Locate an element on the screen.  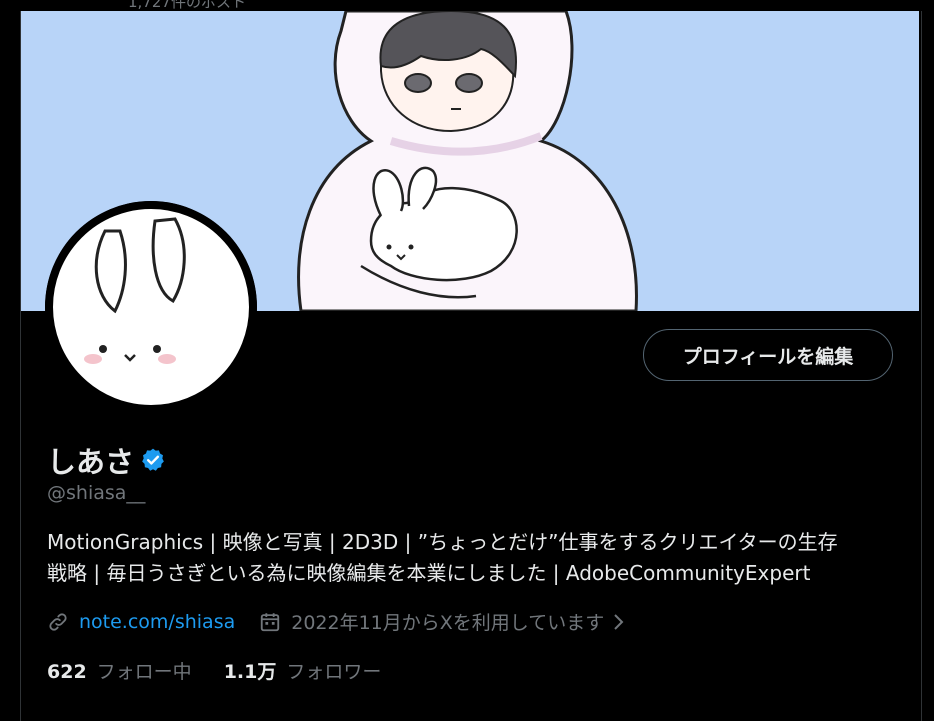
followers-count: 1.1万 is located at coordinates (250, 672).